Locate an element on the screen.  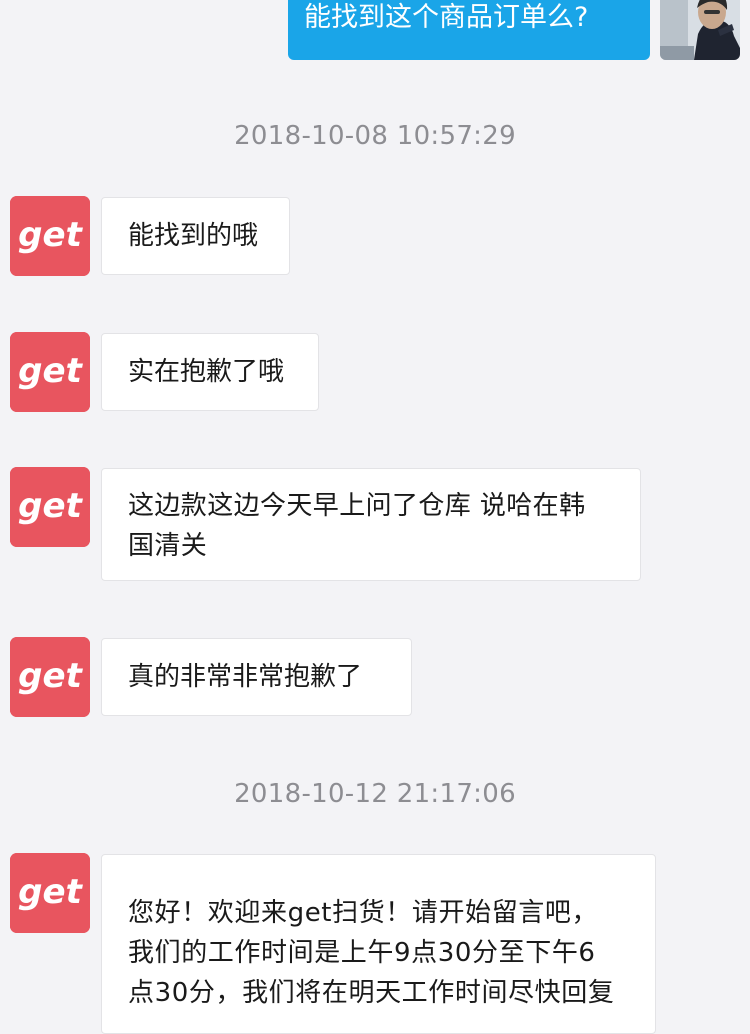
incoming-message-line: 这边款这边今天早上问了仓库 说哈在韩 is located at coordinates (357, 506).